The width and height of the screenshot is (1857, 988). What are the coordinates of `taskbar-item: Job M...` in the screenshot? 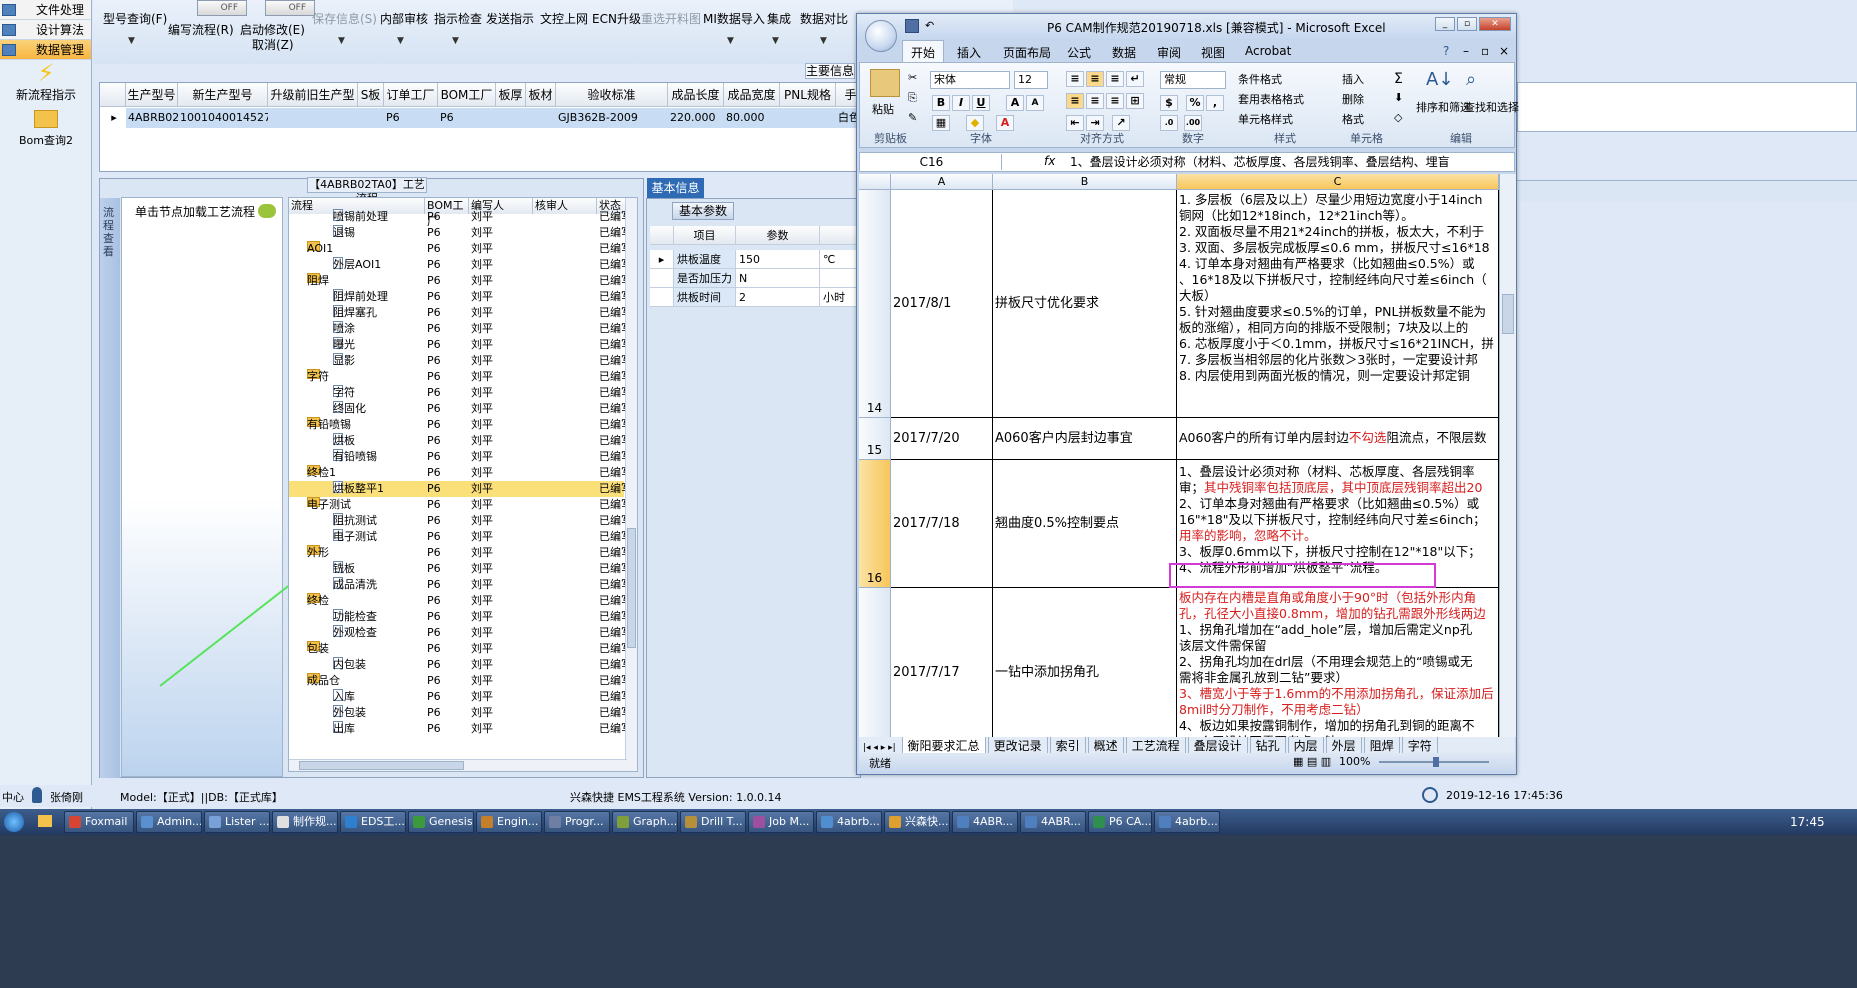 It's located at (781, 822).